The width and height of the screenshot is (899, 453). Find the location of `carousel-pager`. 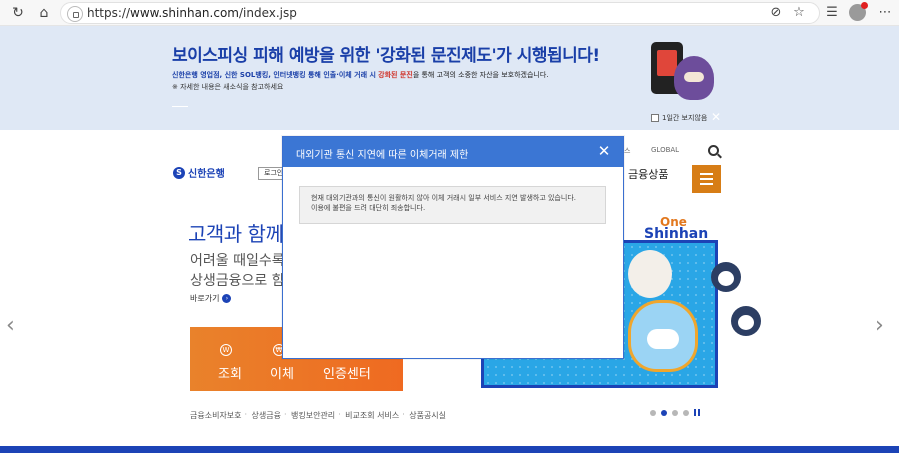

carousel-pager is located at coordinates (675, 412).